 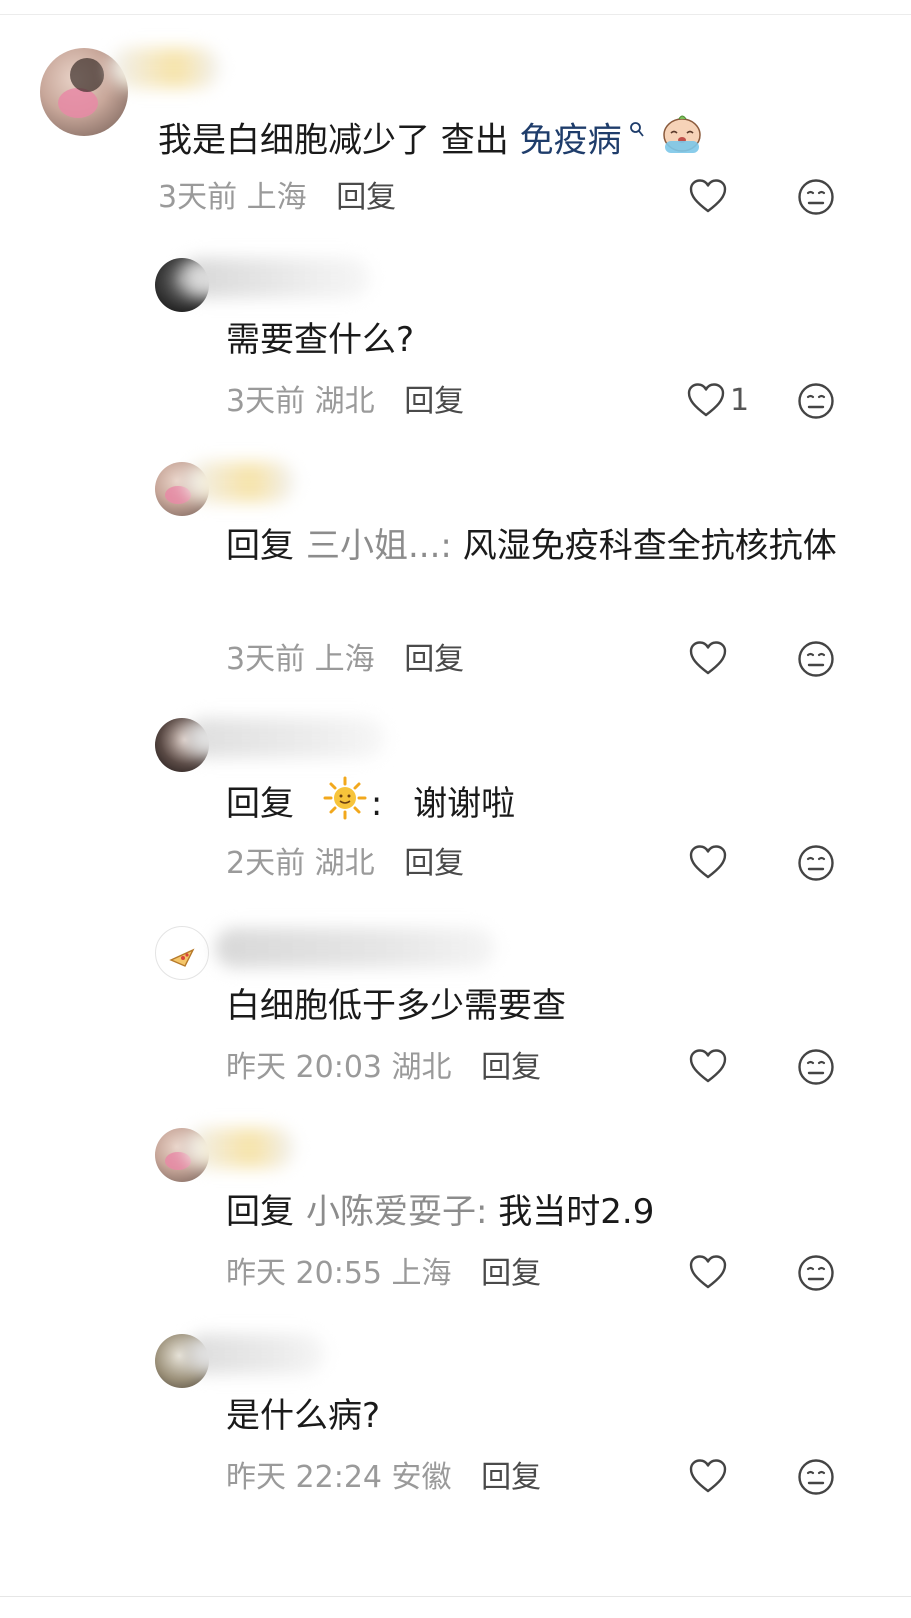 I want to click on reply-target-user: 三小姐...:, so click(x=379, y=546).